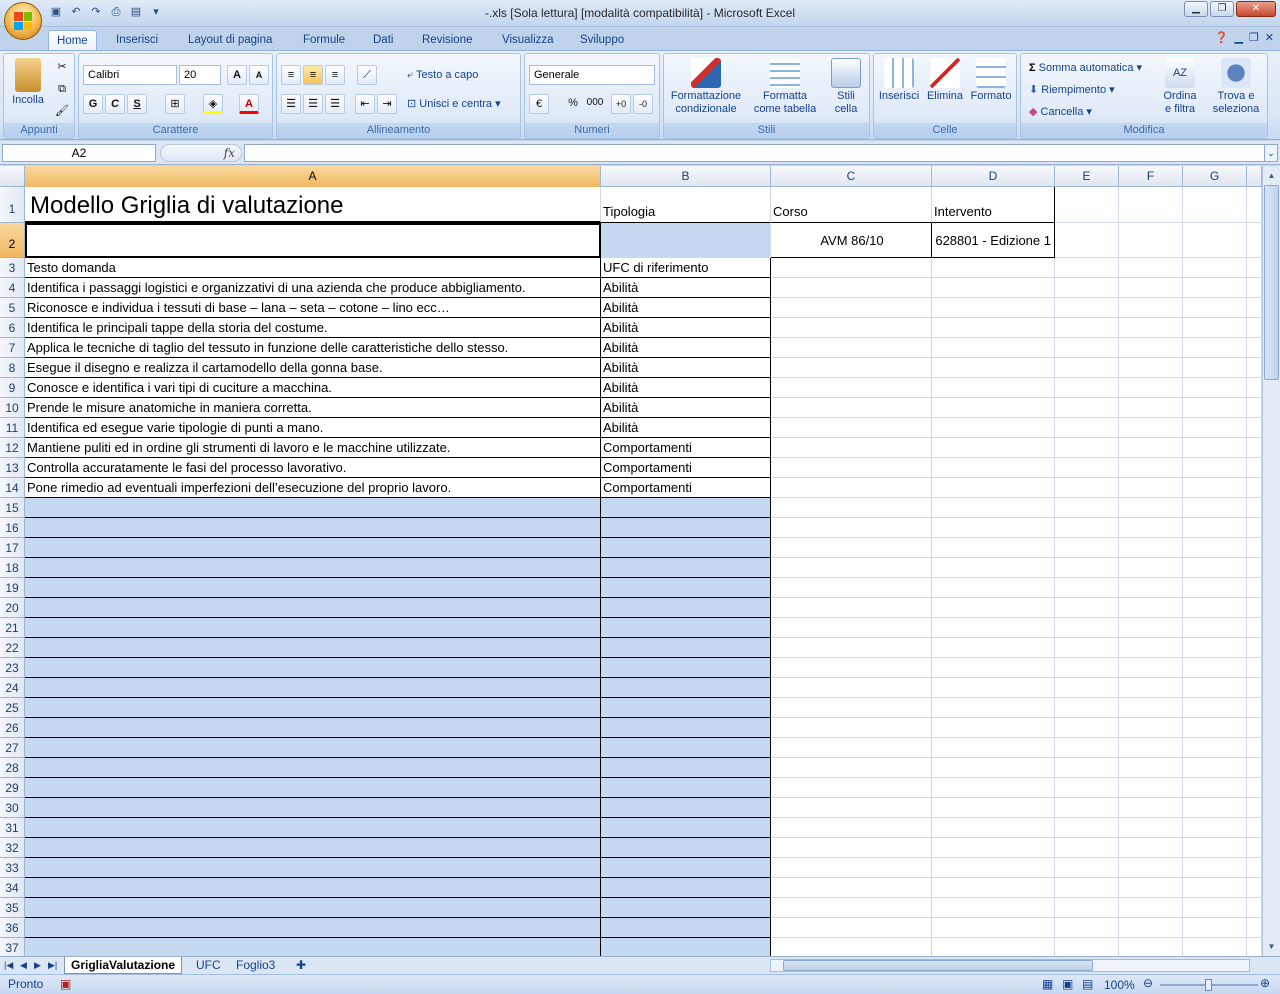  Describe the element at coordinates (993, 368) in the screenshot. I see `cell-d8` at that location.